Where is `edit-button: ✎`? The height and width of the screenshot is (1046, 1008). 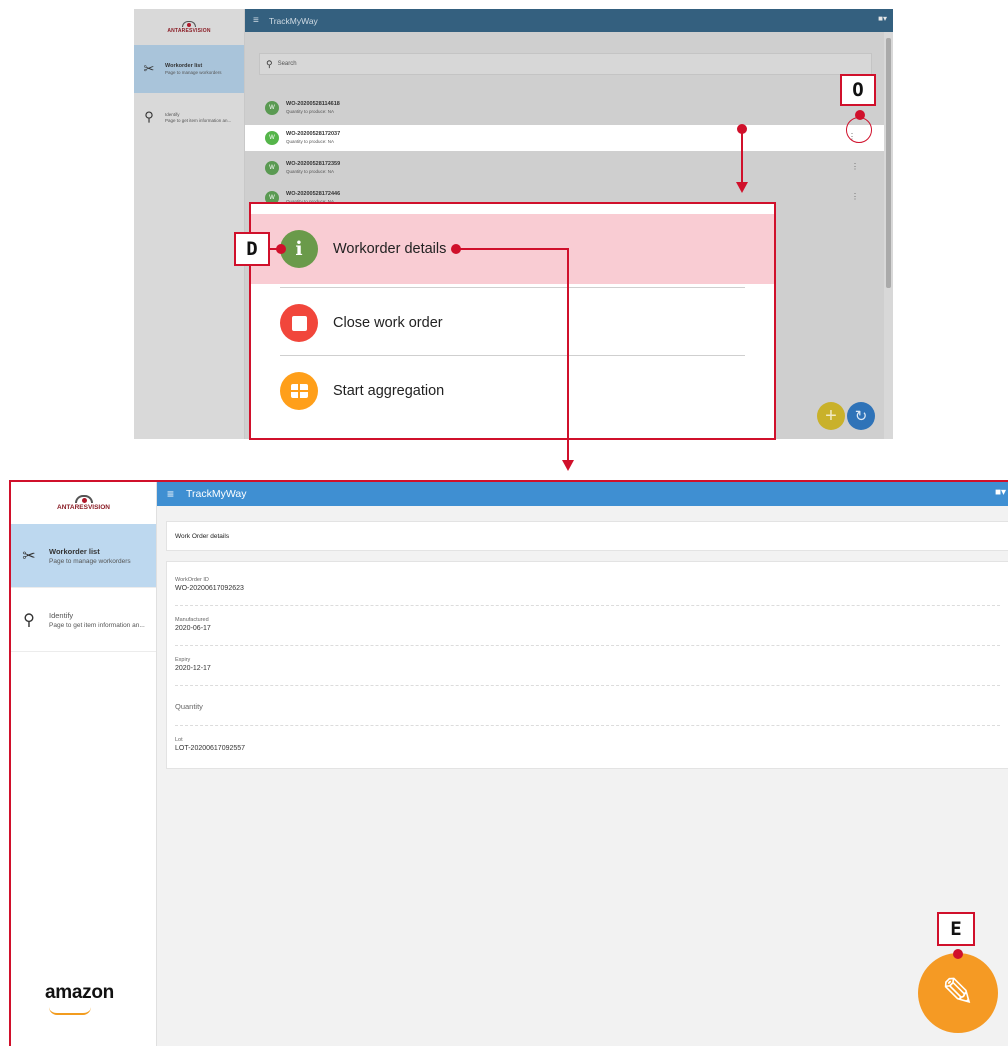
edit-button: ✎ is located at coordinates (958, 993).